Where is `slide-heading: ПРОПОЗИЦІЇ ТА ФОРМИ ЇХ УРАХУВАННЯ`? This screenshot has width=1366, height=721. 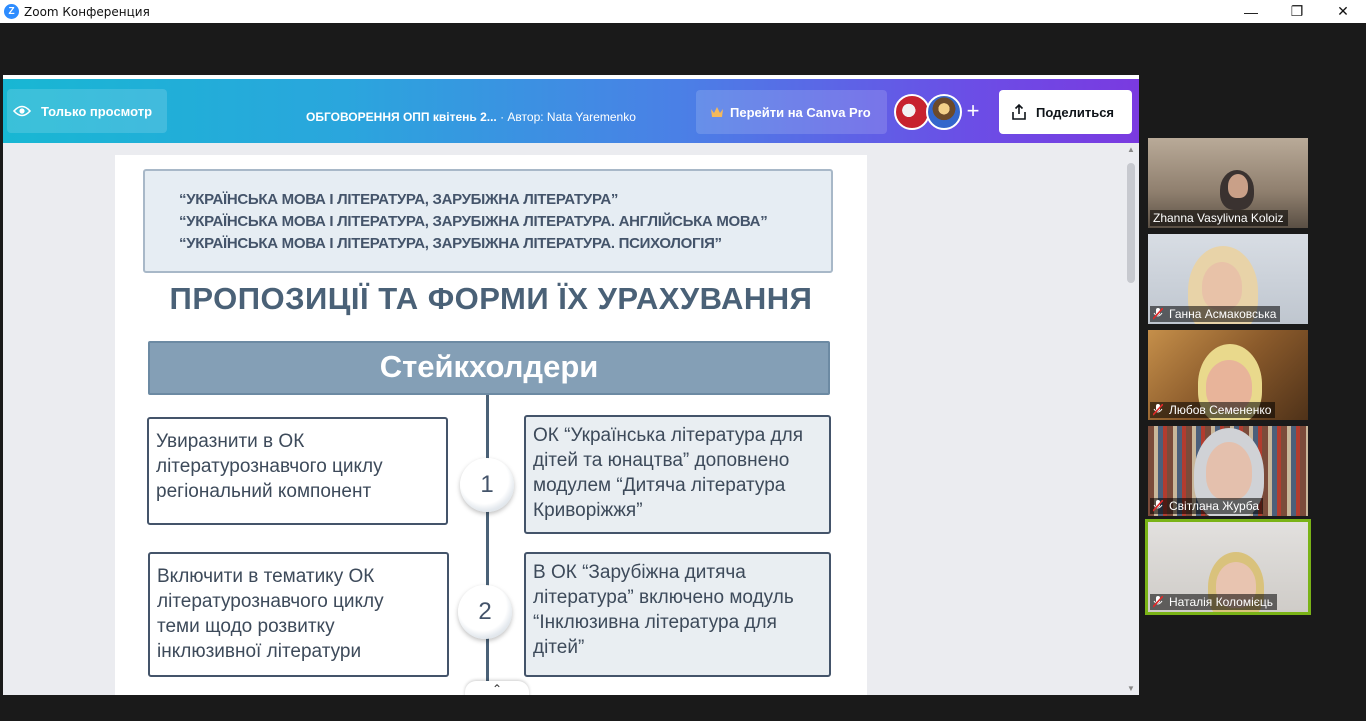 slide-heading: ПРОПОЗИЦІЇ ТА ФОРМИ ЇХ УРАХУВАННЯ is located at coordinates (491, 298).